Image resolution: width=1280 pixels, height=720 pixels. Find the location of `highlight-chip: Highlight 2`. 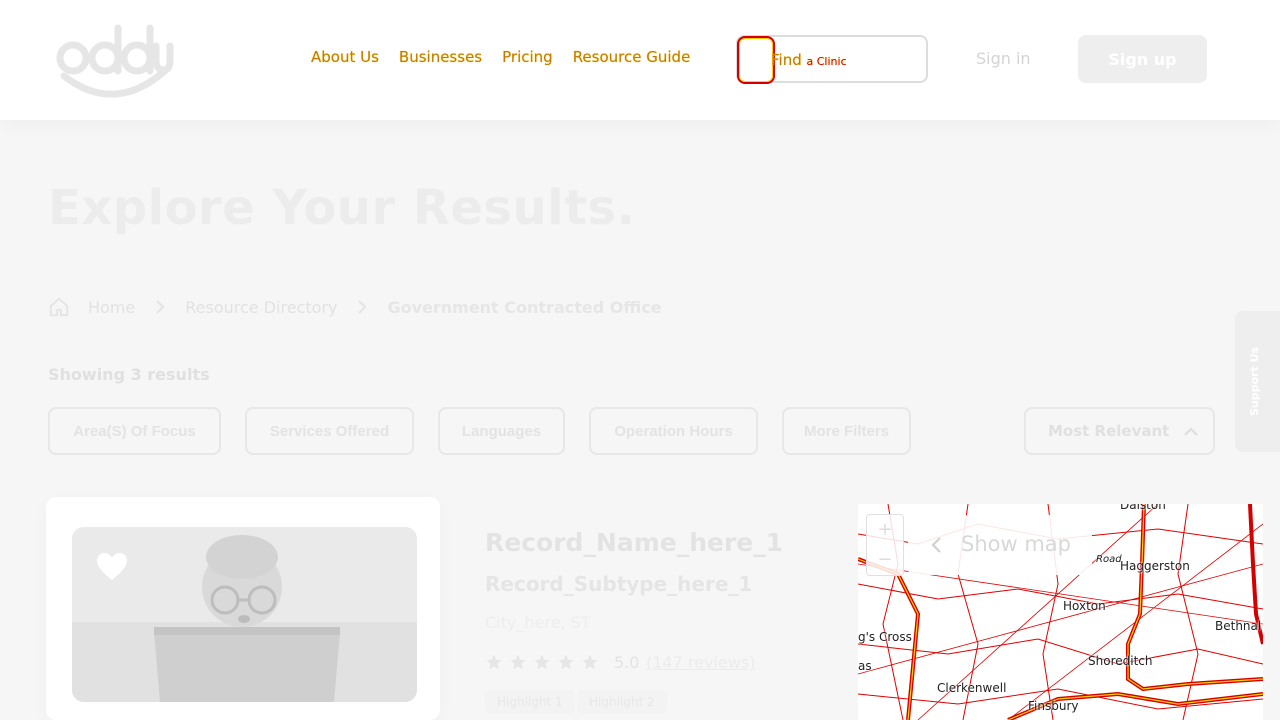

highlight-chip: Highlight 2 is located at coordinates (622, 702).